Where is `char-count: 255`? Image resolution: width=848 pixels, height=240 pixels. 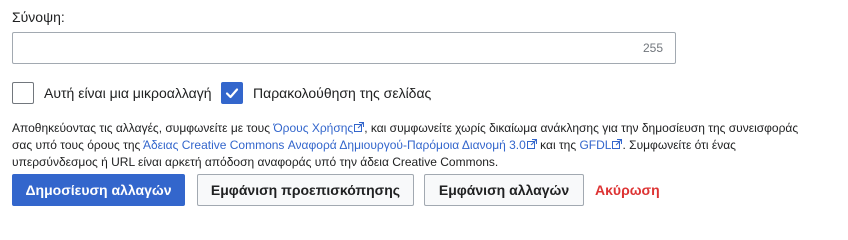
char-count: 255 is located at coordinates (652, 48).